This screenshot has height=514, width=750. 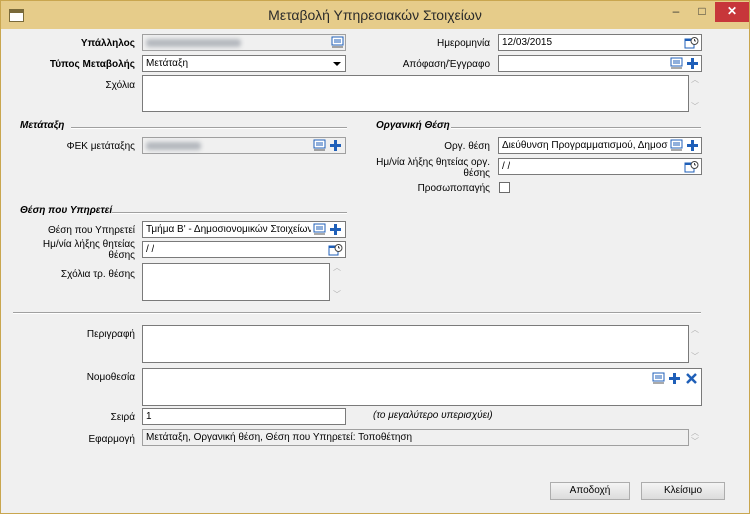 I want to click on accept-button: Αποδοχή, so click(x=590, y=491).